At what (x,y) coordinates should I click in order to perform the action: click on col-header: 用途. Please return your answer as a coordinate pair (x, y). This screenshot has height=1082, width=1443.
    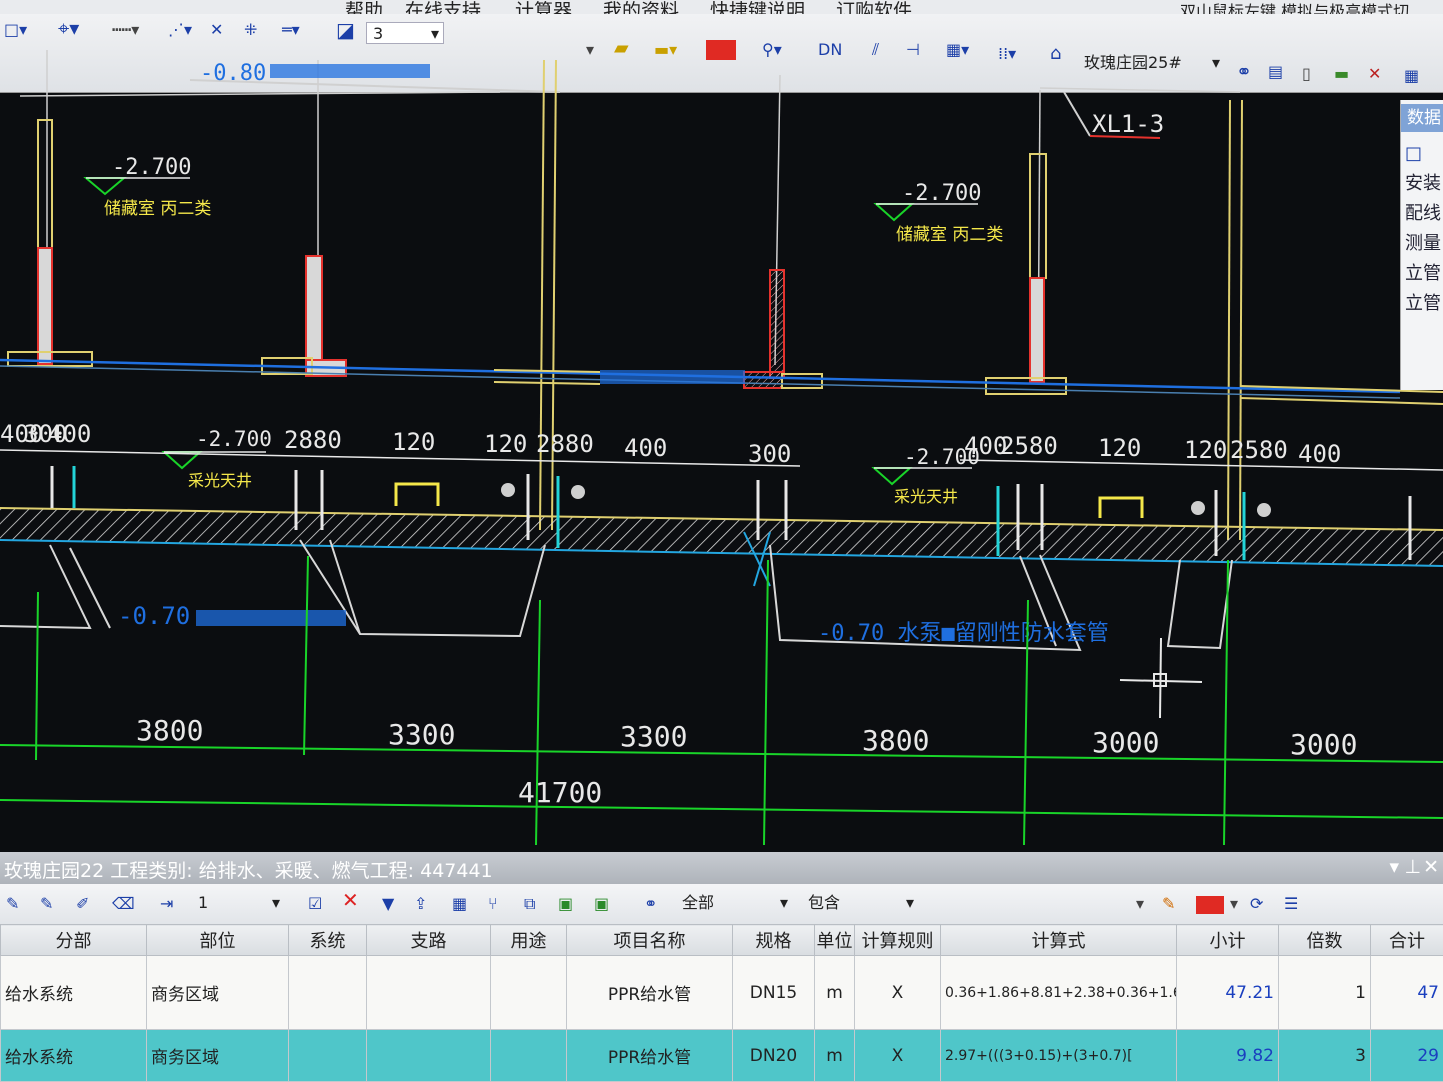
    Looking at the image, I should click on (529, 940).